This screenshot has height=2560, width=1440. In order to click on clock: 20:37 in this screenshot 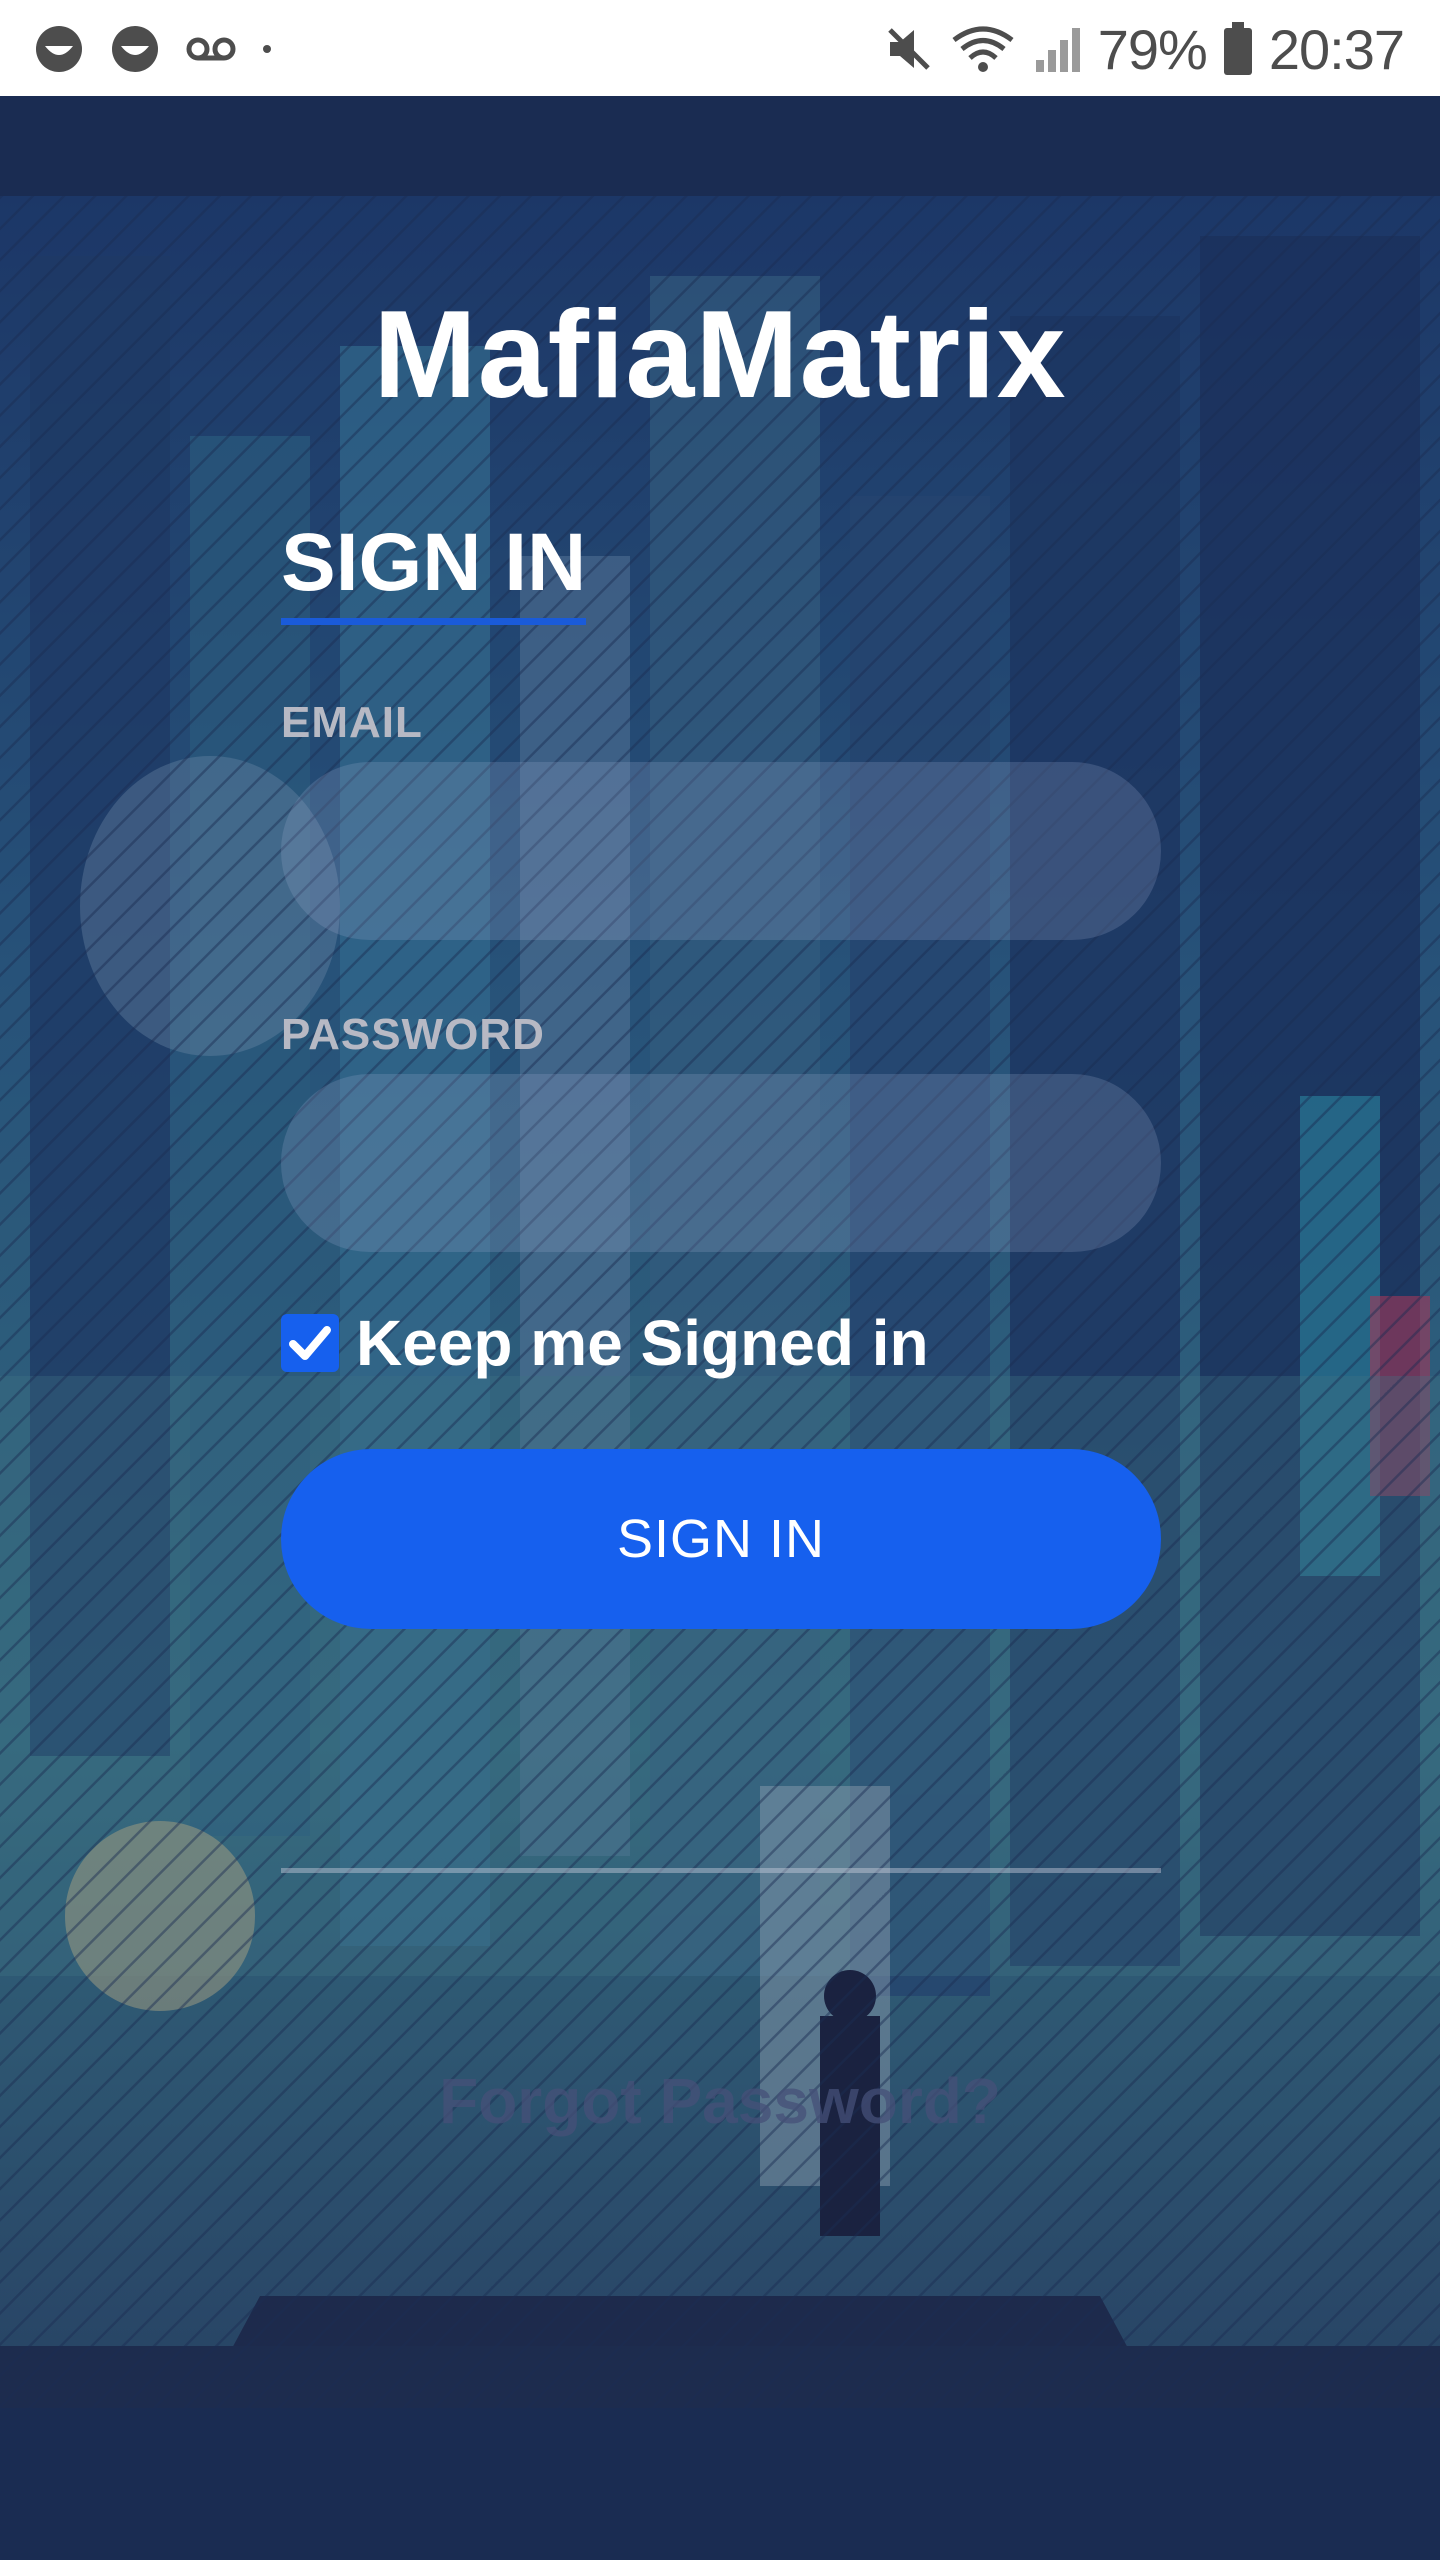, I will do `click(1336, 49)`.